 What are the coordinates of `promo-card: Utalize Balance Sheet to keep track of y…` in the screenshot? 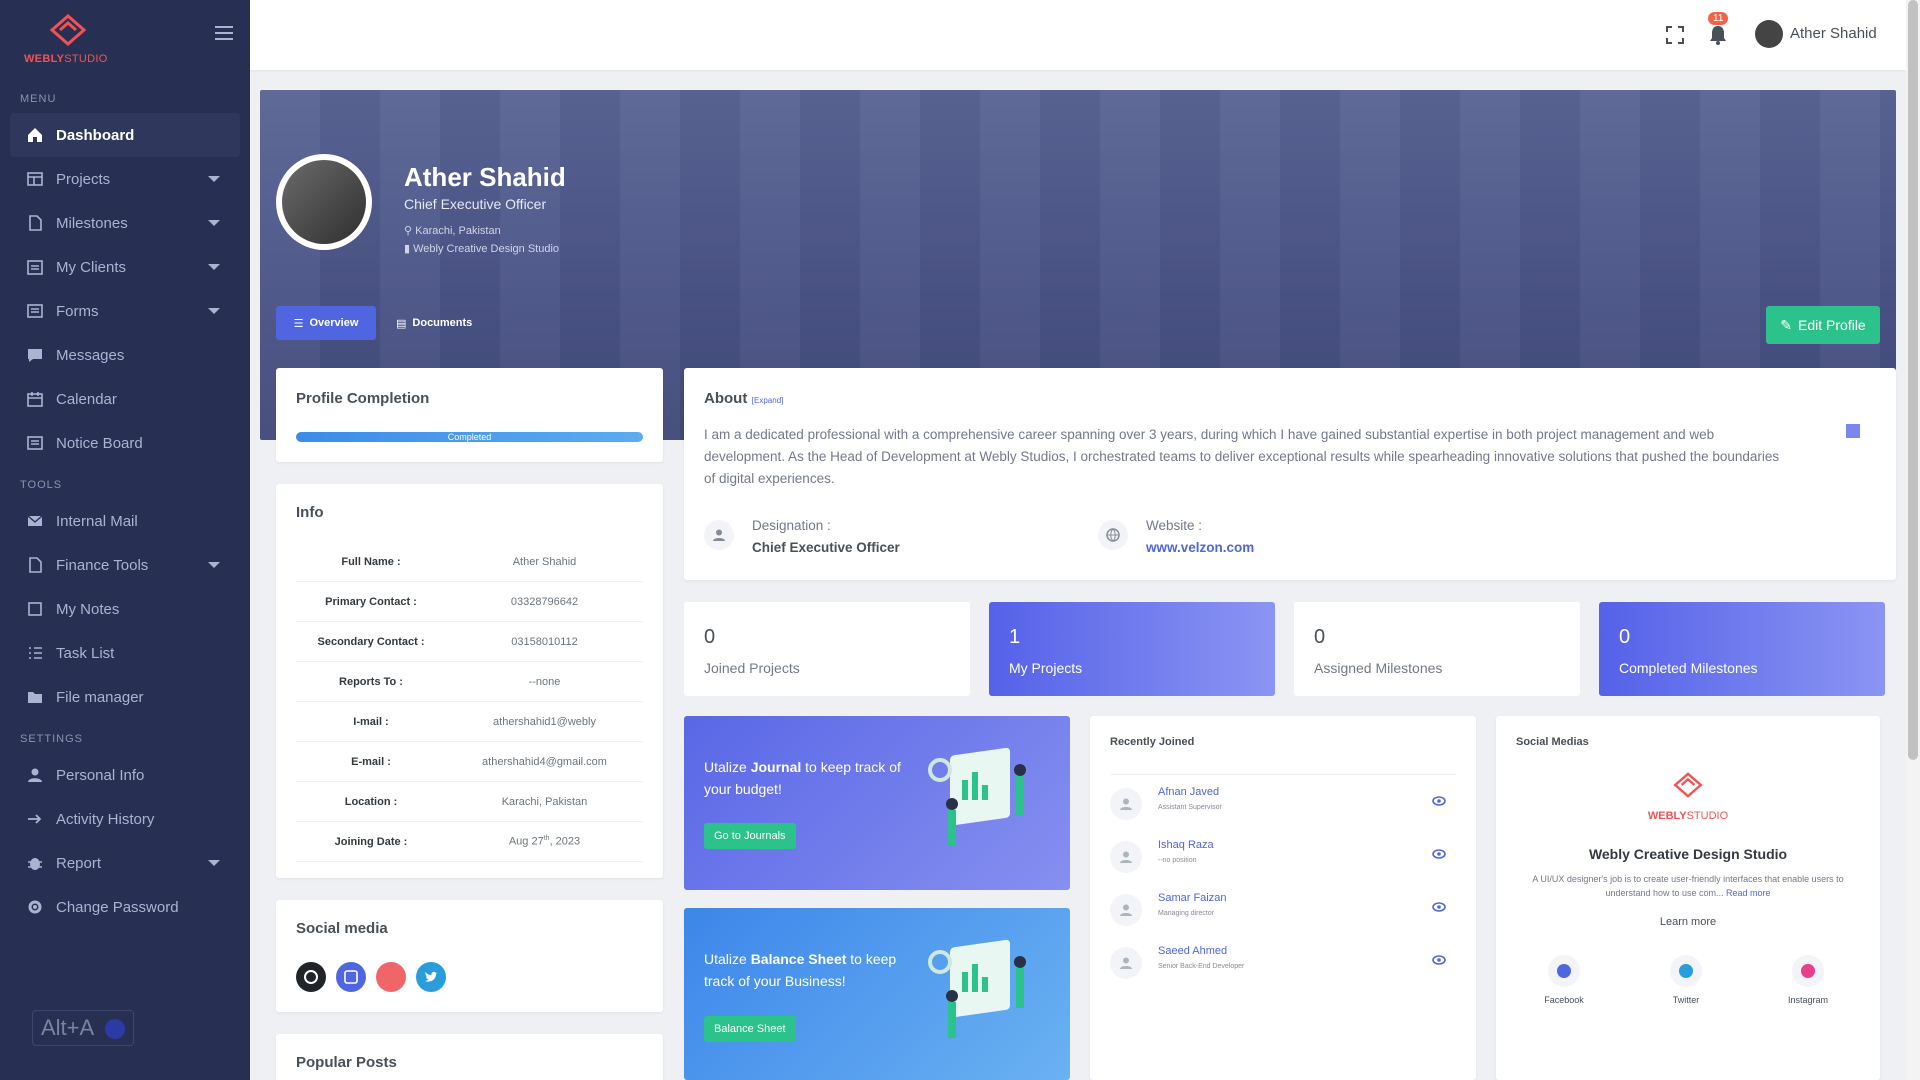 It's located at (877, 994).